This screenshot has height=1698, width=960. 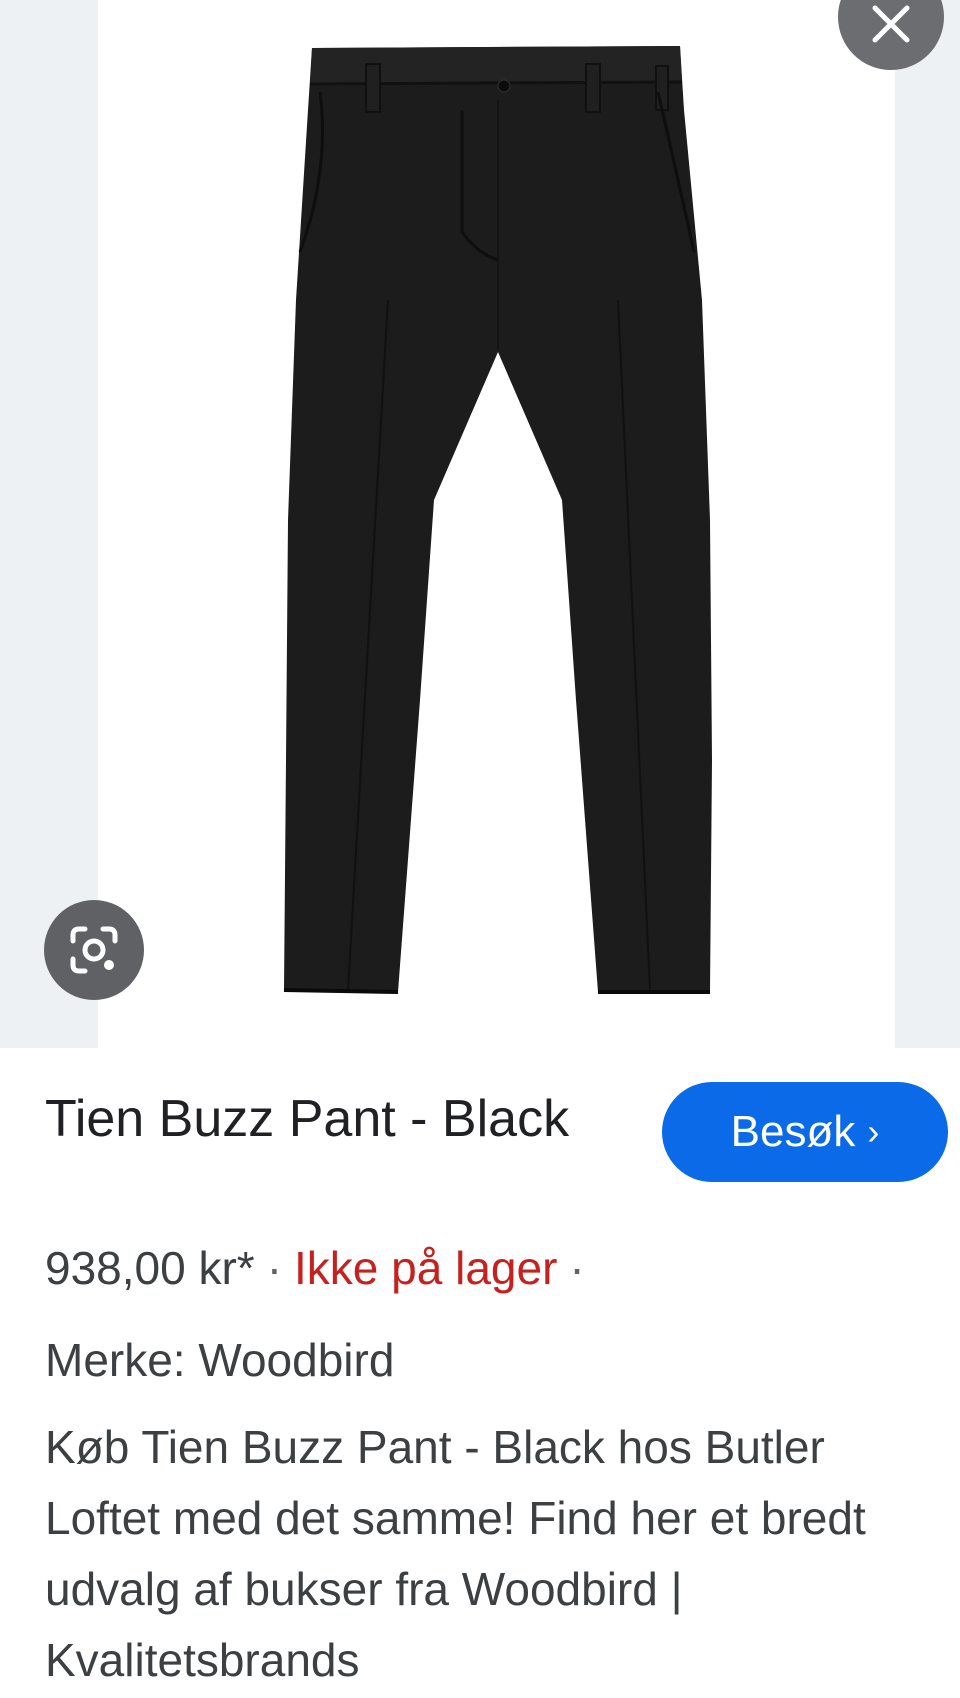 I want to click on price-row: 938,00 kr* · Ikke på lager ·, so click(x=321, y=1268).